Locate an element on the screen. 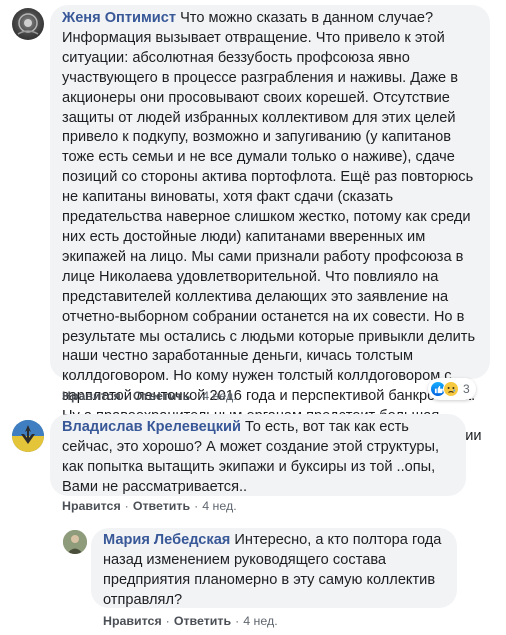 The height and width of the screenshot is (635, 506). comment-author: Женя Оптимист is located at coordinates (119, 18).